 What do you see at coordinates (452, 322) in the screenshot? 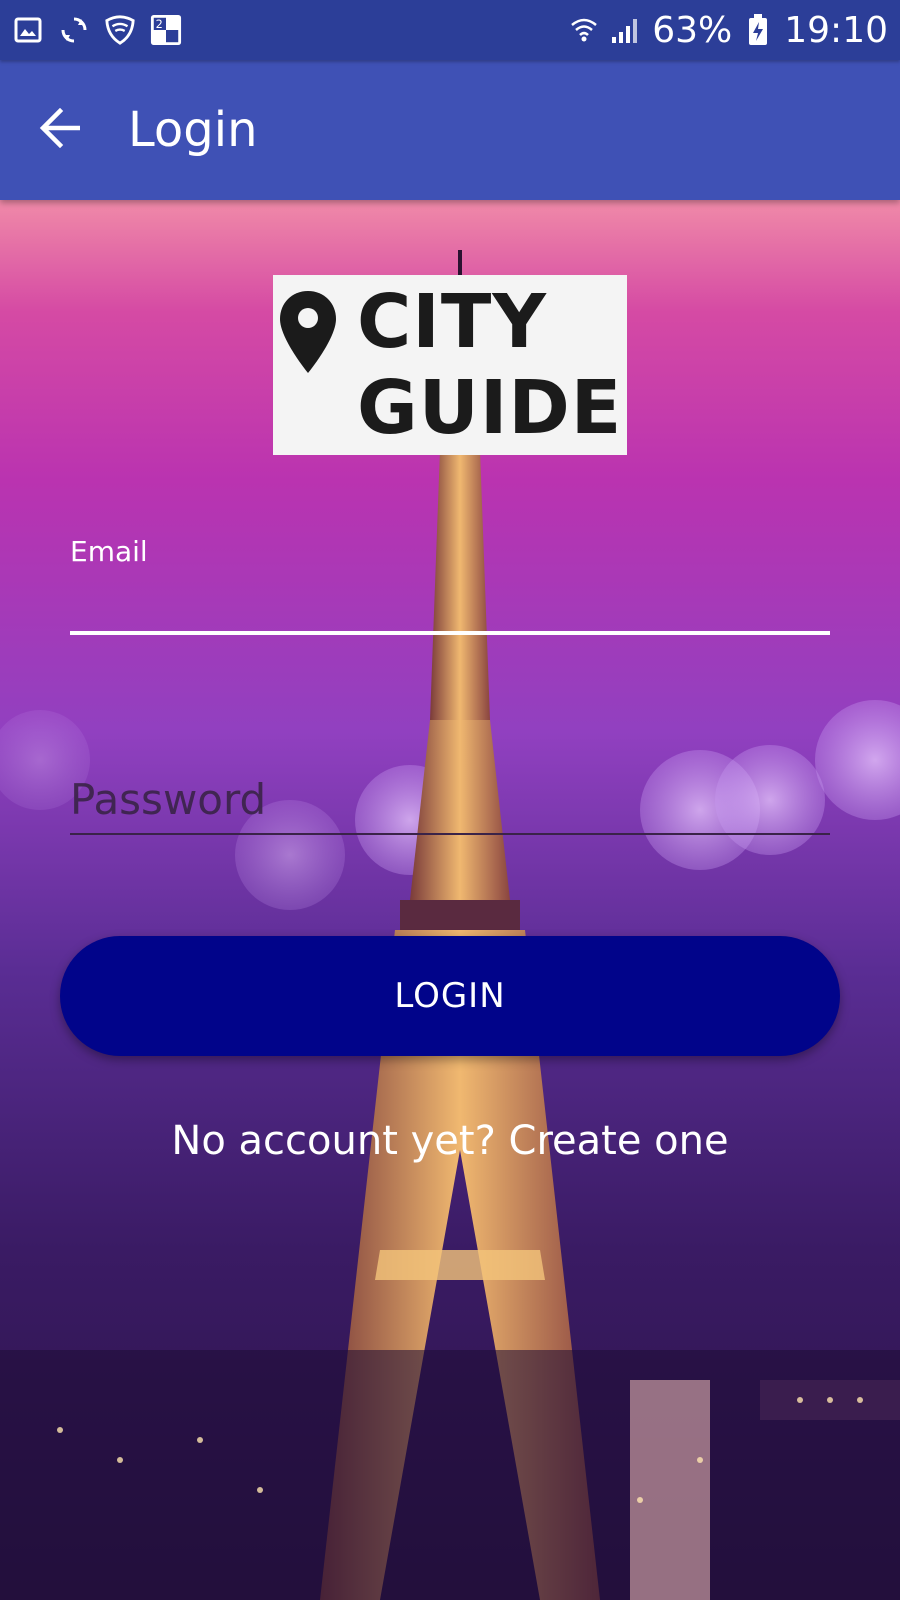
I see `logo-line-1: CITY` at bounding box center [452, 322].